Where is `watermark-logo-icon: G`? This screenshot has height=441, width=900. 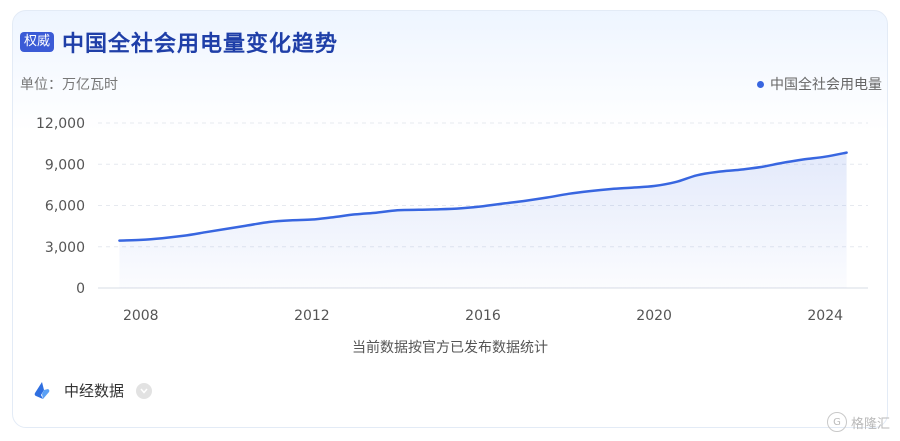 watermark-logo-icon: G is located at coordinates (836, 422).